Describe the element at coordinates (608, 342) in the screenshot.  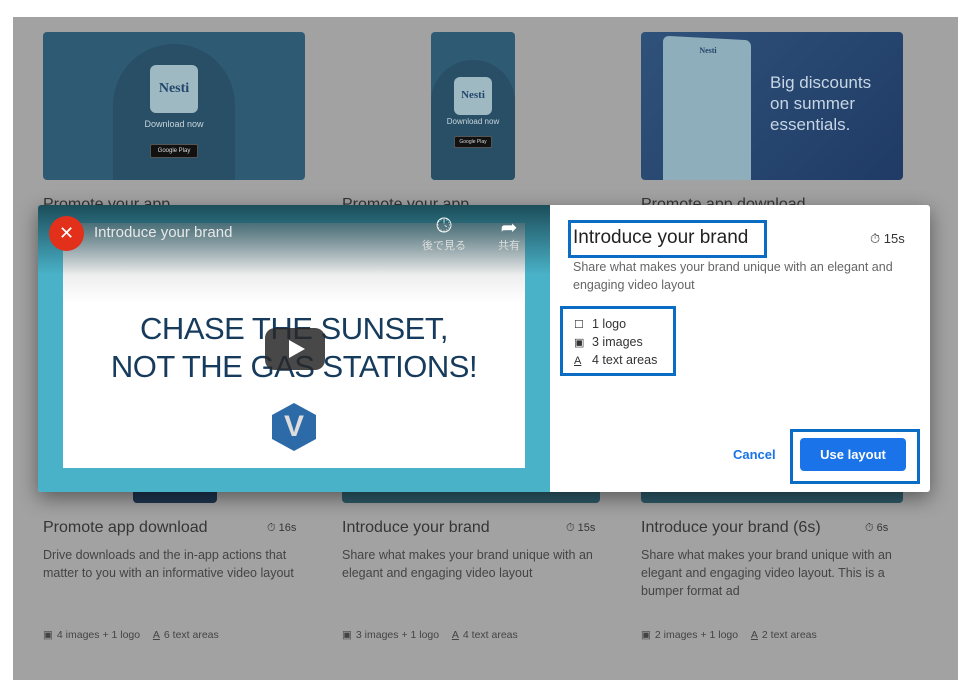
I see `feature-images: ▣ 3 images` at that location.